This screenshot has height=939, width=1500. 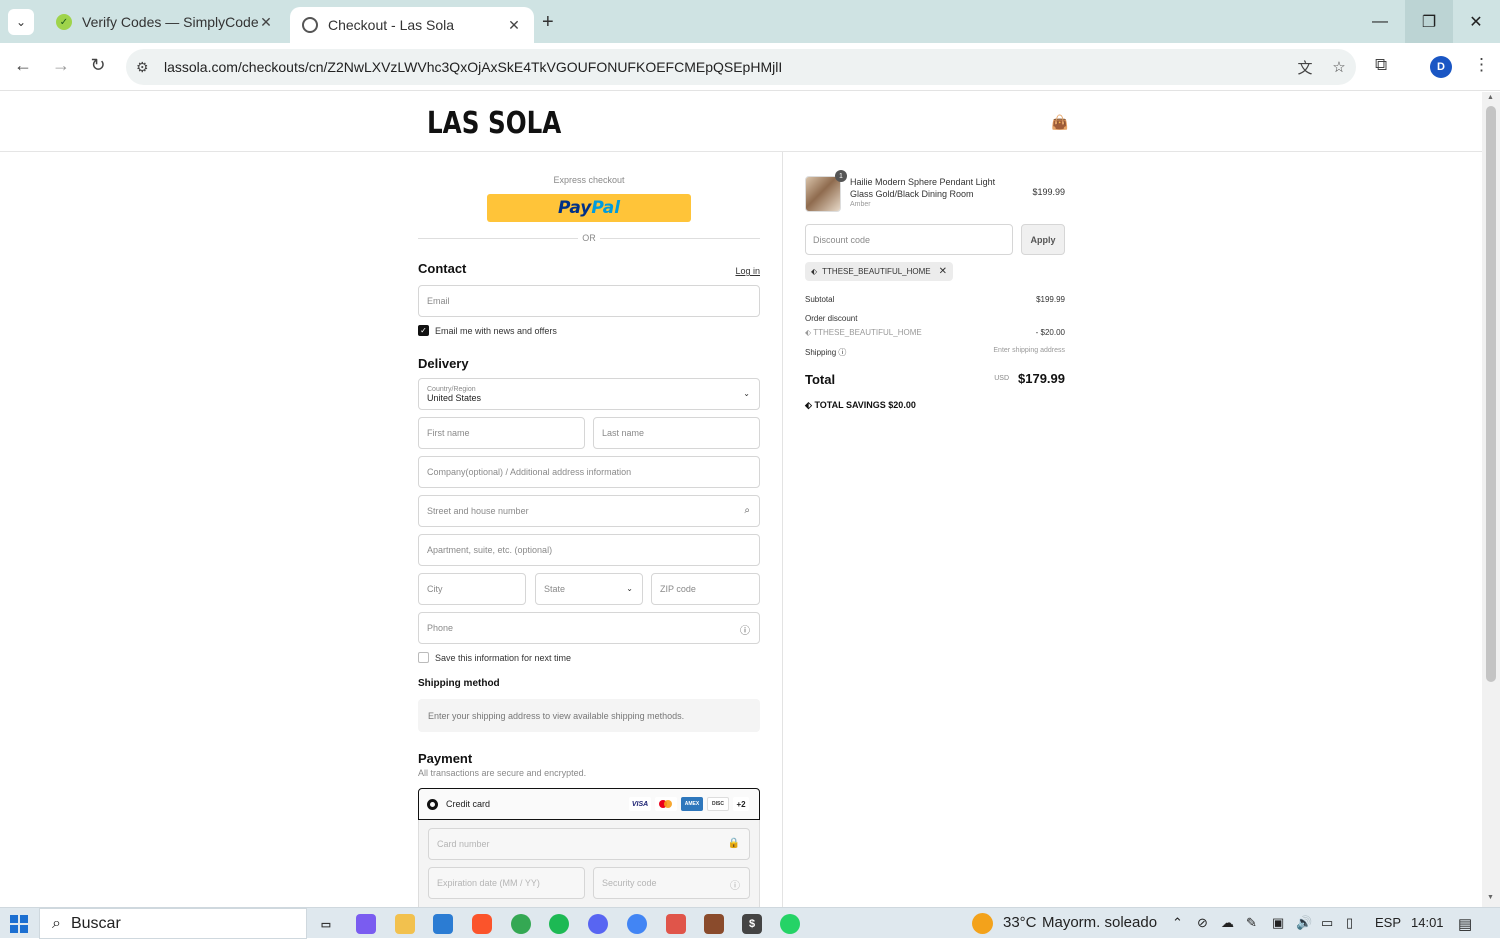 I want to click on email-news-checkbox: ✓ Email me with news and offers, so click(x=487, y=330).